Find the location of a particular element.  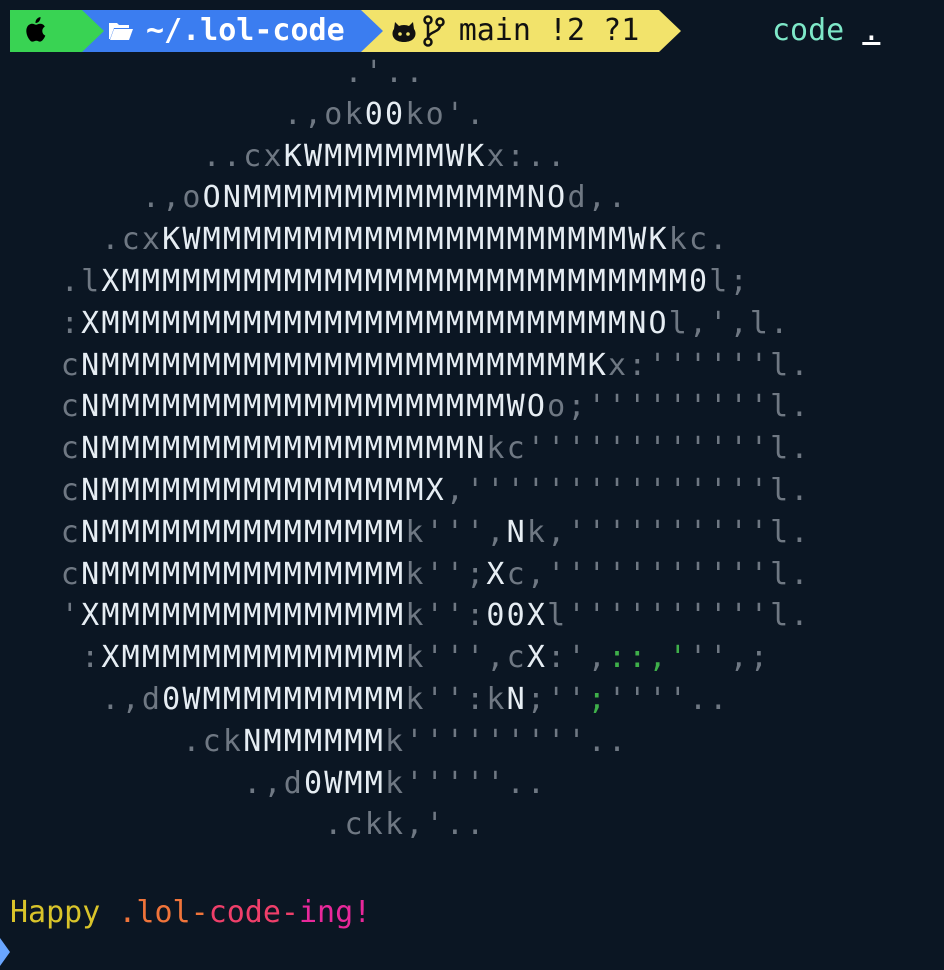

ascii-art-line: .ckNMMMMMMk'''''''''.. is located at coordinates (405, 741).